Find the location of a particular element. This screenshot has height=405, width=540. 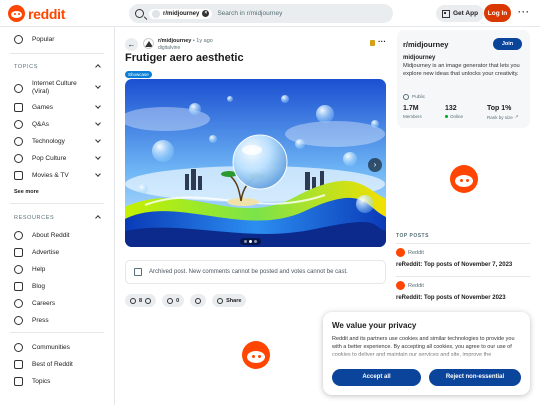

award-button-icon is located at coordinates (198, 300).